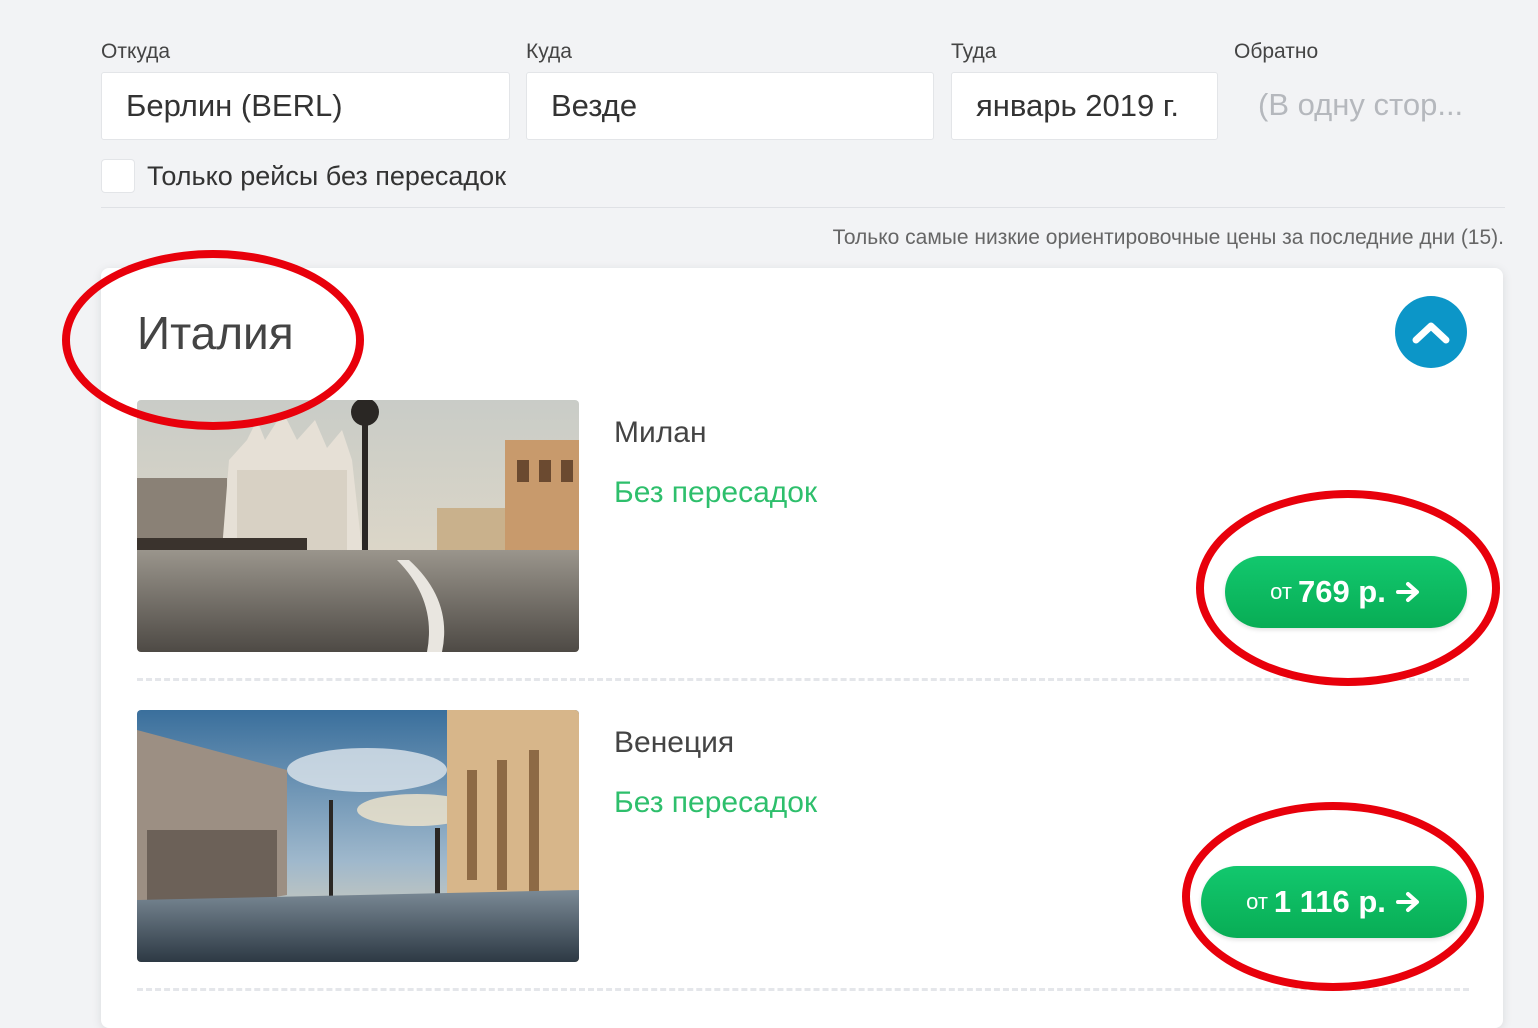  Describe the element at coordinates (1341, 591) in the screenshot. I see `price-value: 769 р.` at that location.